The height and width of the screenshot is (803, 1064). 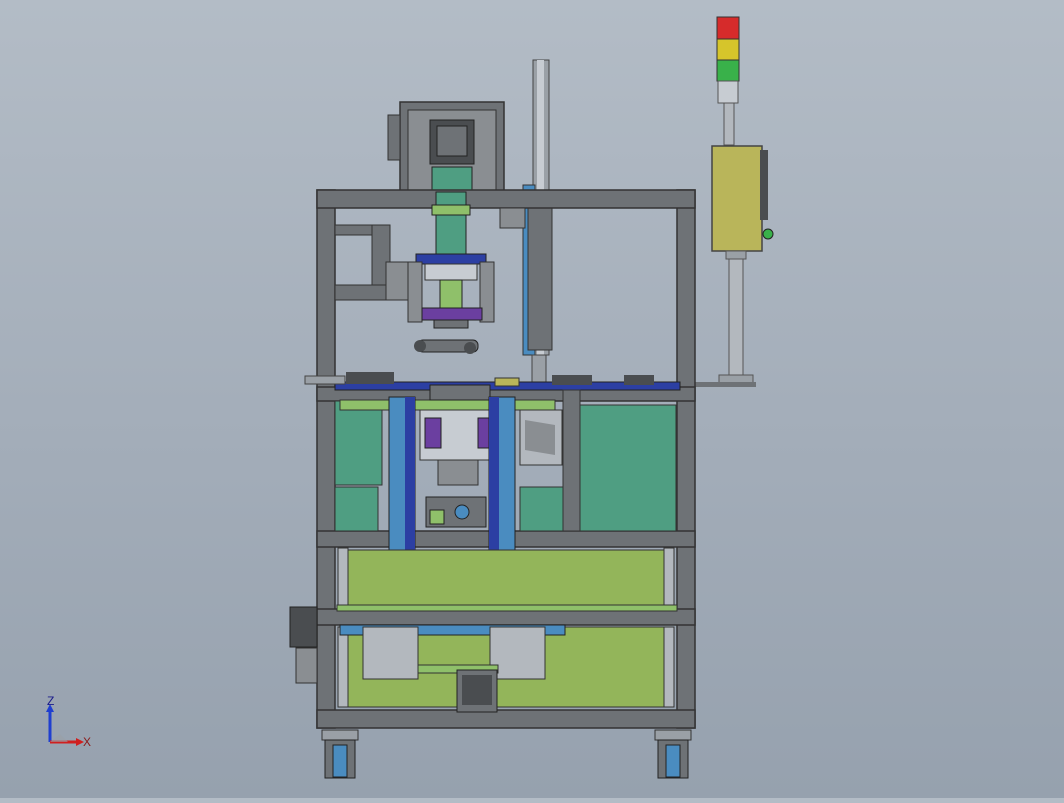 What do you see at coordinates (451, 272) in the screenshot?
I see `pick-head-assembly` at bounding box center [451, 272].